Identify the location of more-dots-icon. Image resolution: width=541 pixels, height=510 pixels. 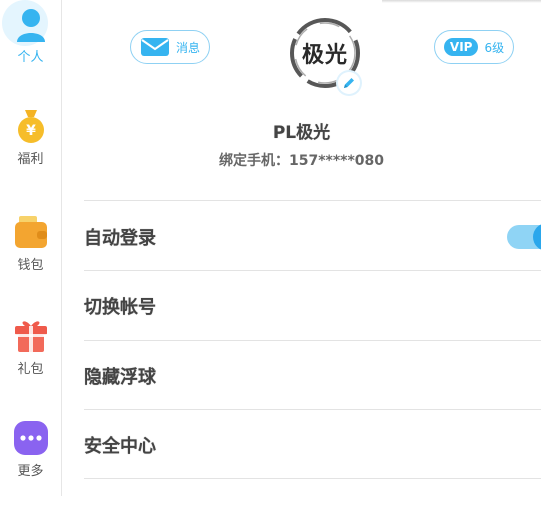
(31, 438).